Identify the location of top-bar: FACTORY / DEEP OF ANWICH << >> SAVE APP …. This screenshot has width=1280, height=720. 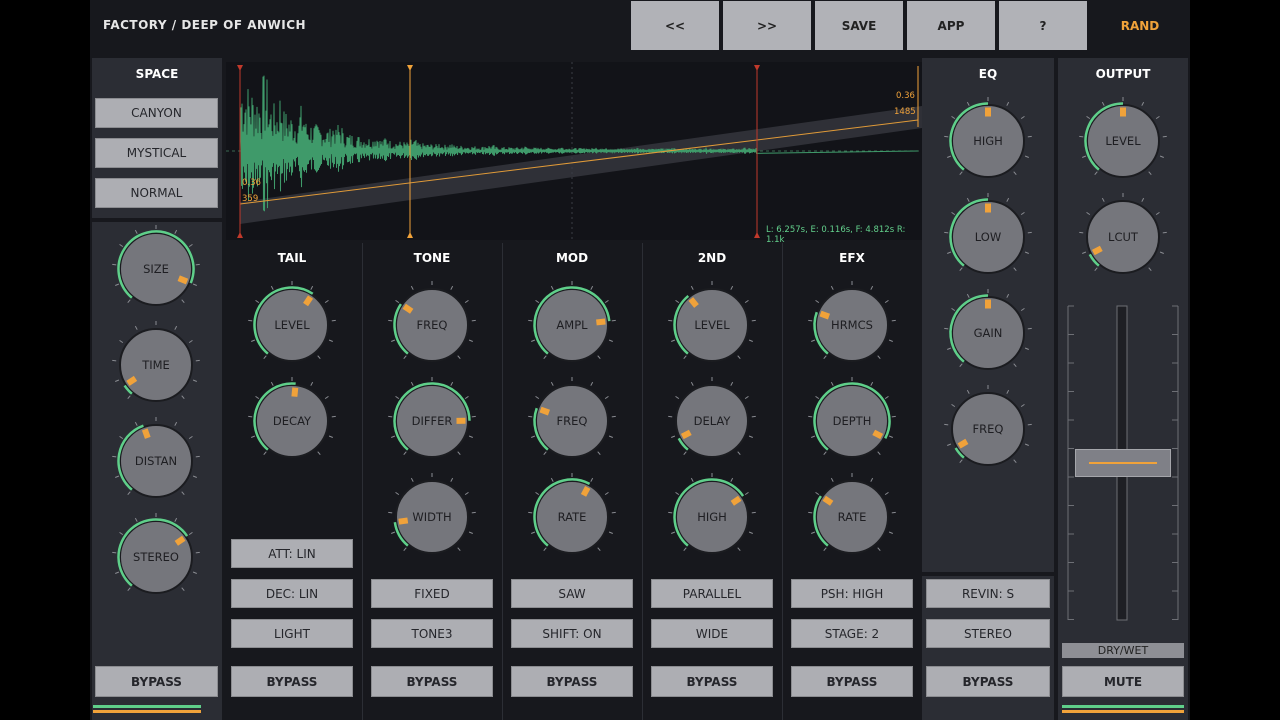
(640, 27).